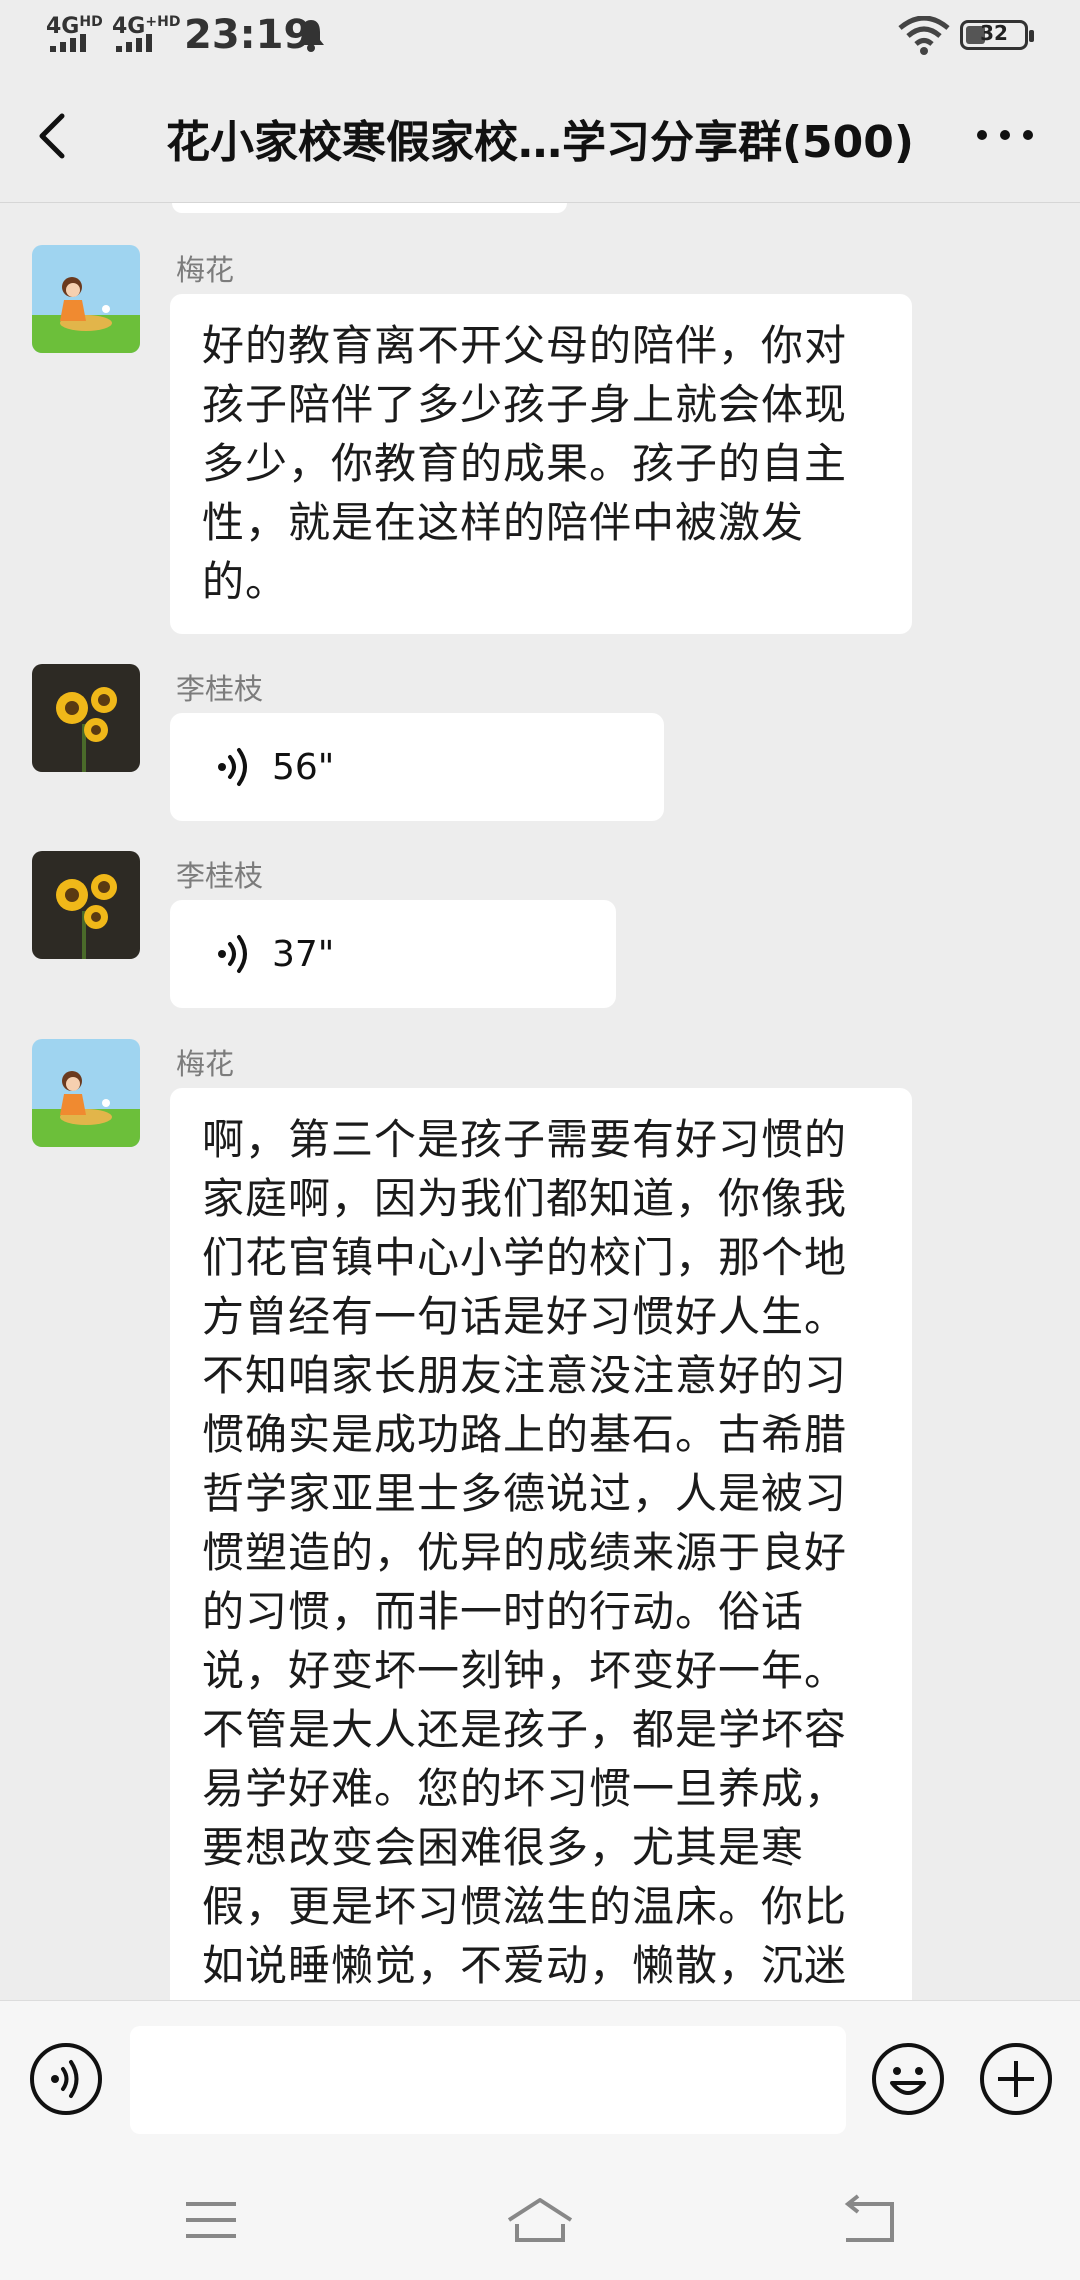  What do you see at coordinates (68, 43) in the screenshot?
I see `signal-icon` at bounding box center [68, 43].